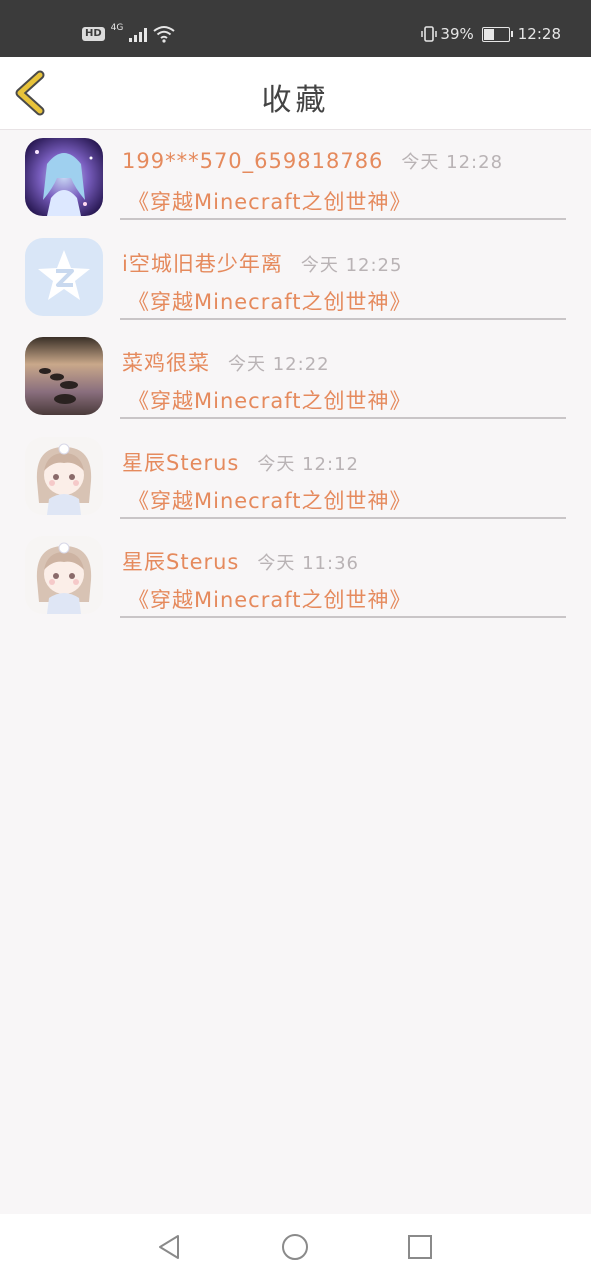 The height and width of the screenshot is (1280, 591). Describe the element at coordinates (452, 162) in the screenshot. I see `timestamp: 今天 12:28` at that location.